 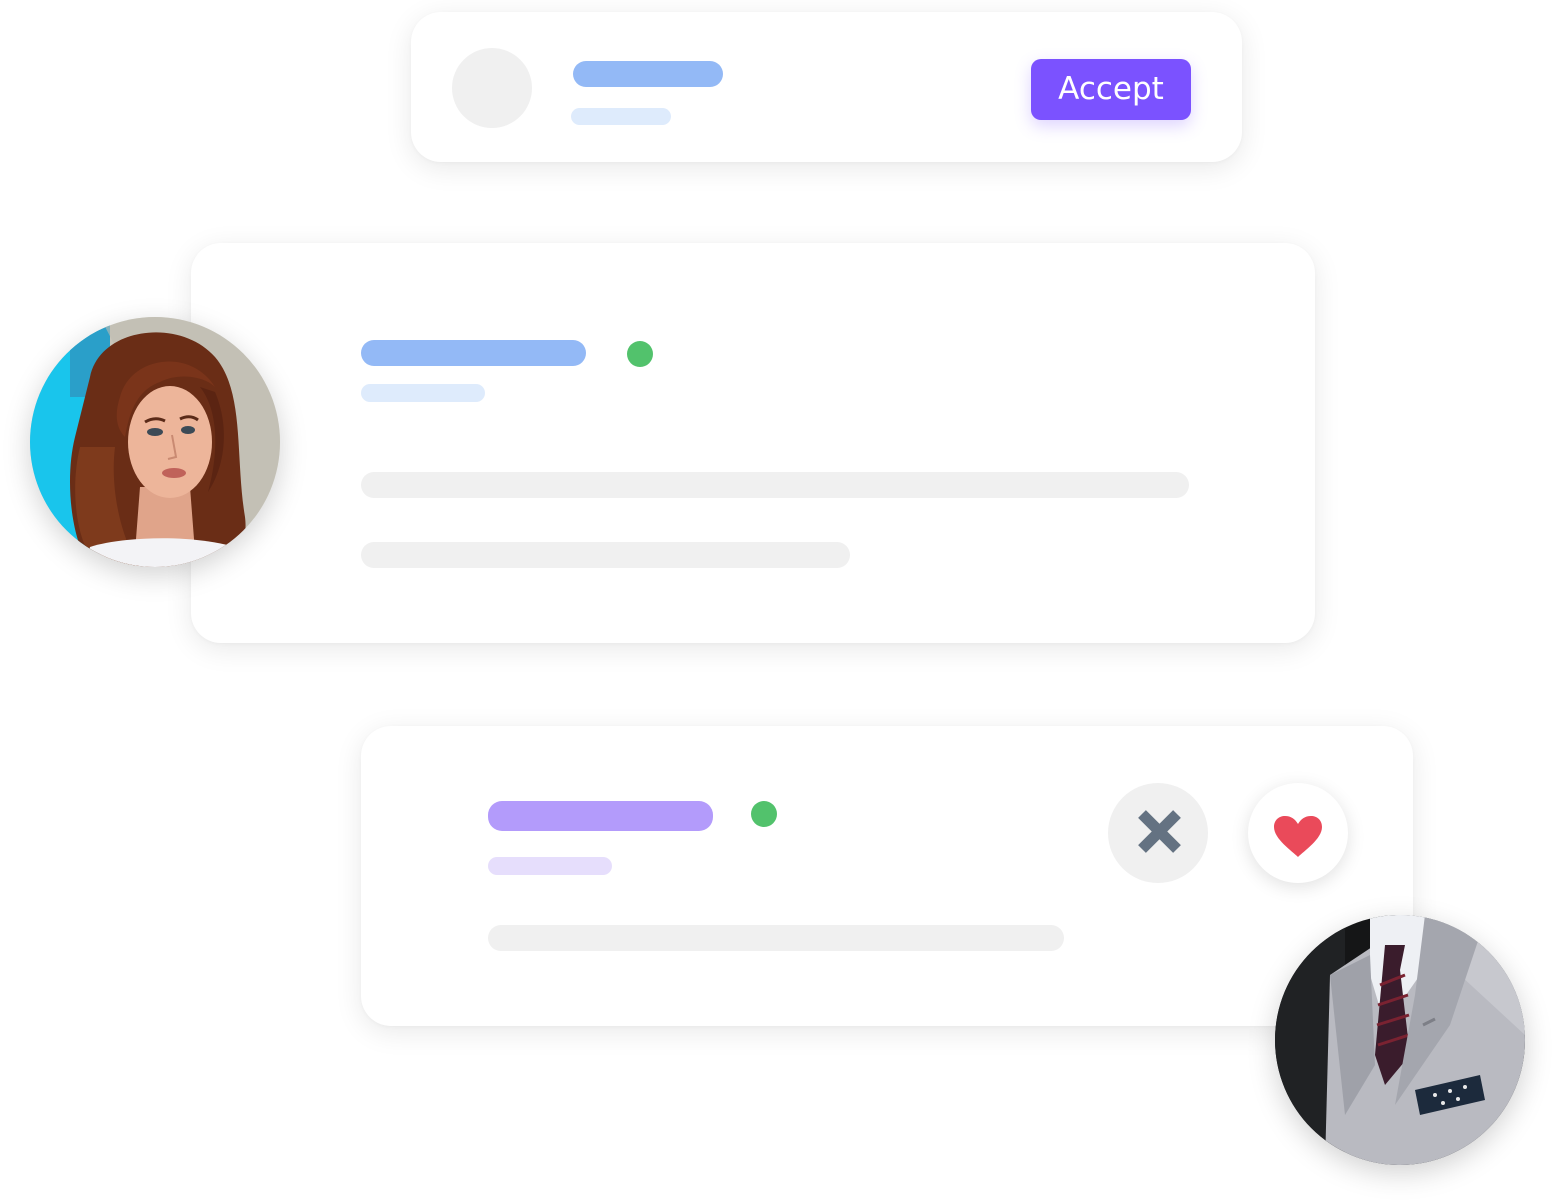 I want to click on man-suit-image, so click(x=1400, y=1040).